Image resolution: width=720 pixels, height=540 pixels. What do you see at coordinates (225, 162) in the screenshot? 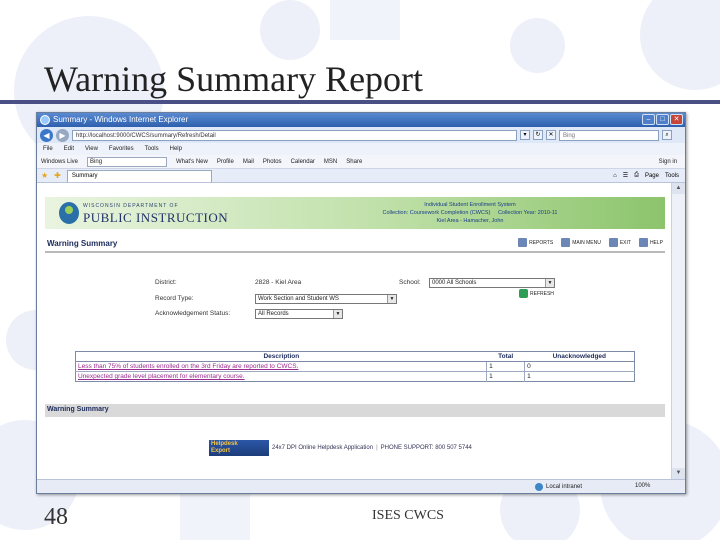
I see `link-profile: Profile` at bounding box center [225, 162].